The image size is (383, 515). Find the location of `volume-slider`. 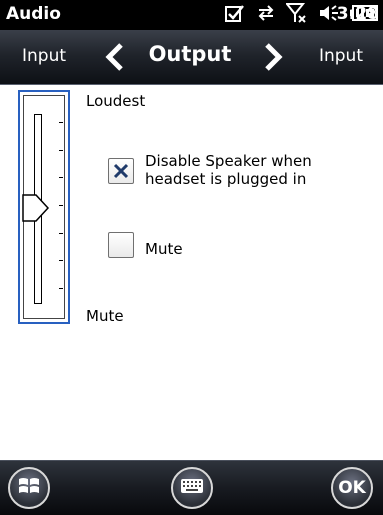

volume-slider is located at coordinates (44, 207).